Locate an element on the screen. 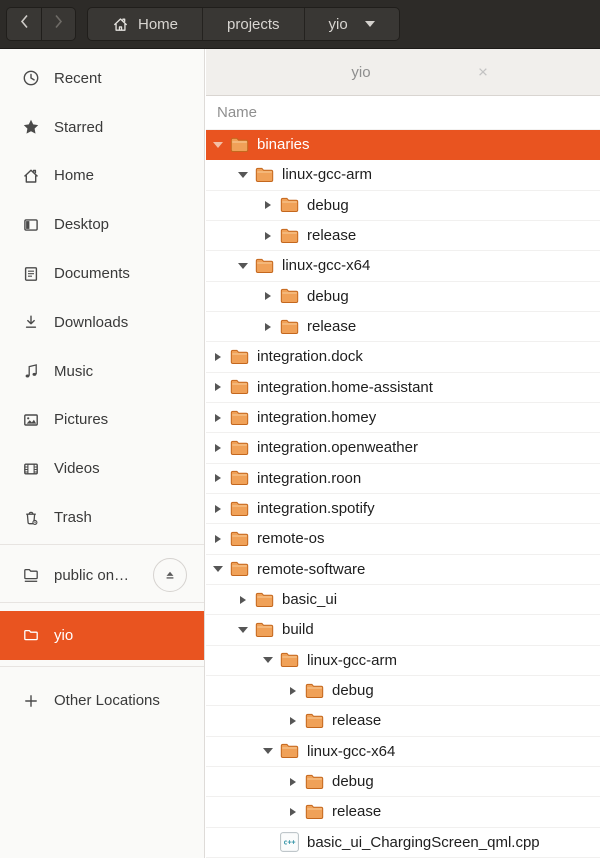  folder-row: integration.homey is located at coordinates (403, 418).